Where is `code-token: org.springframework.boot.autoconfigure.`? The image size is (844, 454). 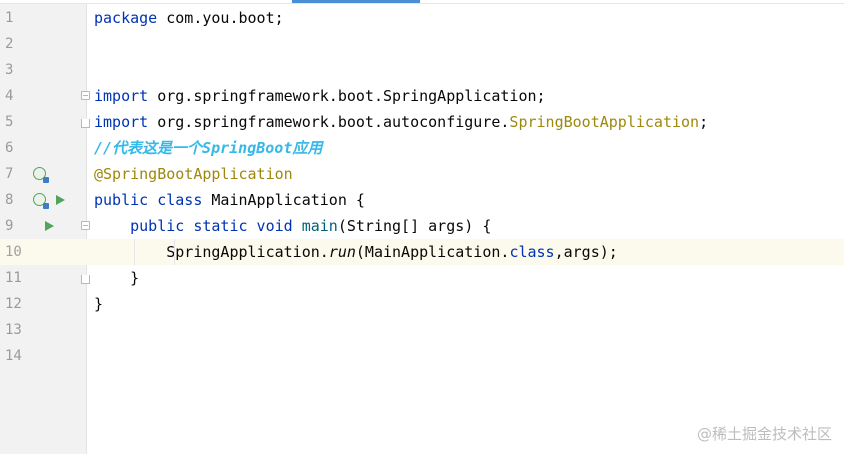 code-token: org.springframework.boot.autoconfigure. is located at coordinates (333, 122).